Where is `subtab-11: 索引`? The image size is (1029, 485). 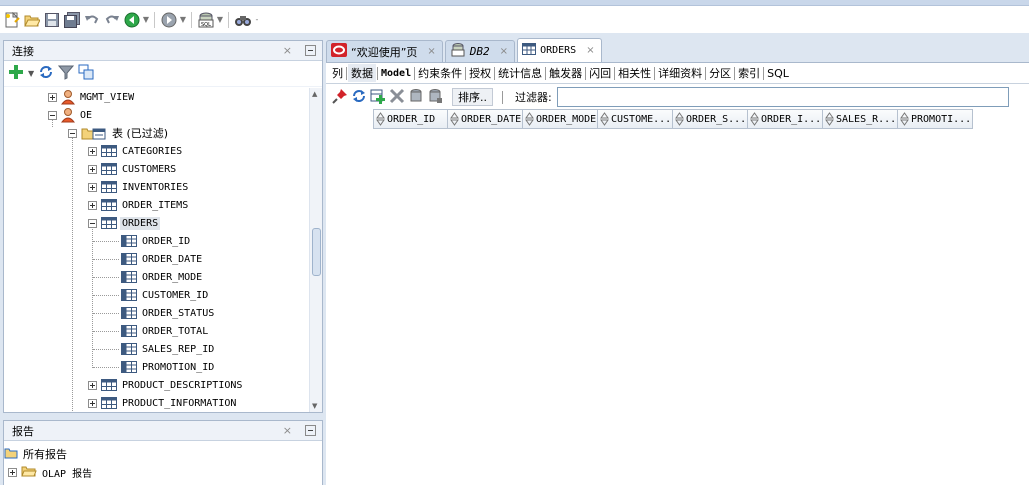
subtab-11: 索引 is located at coordinates (749, 73).